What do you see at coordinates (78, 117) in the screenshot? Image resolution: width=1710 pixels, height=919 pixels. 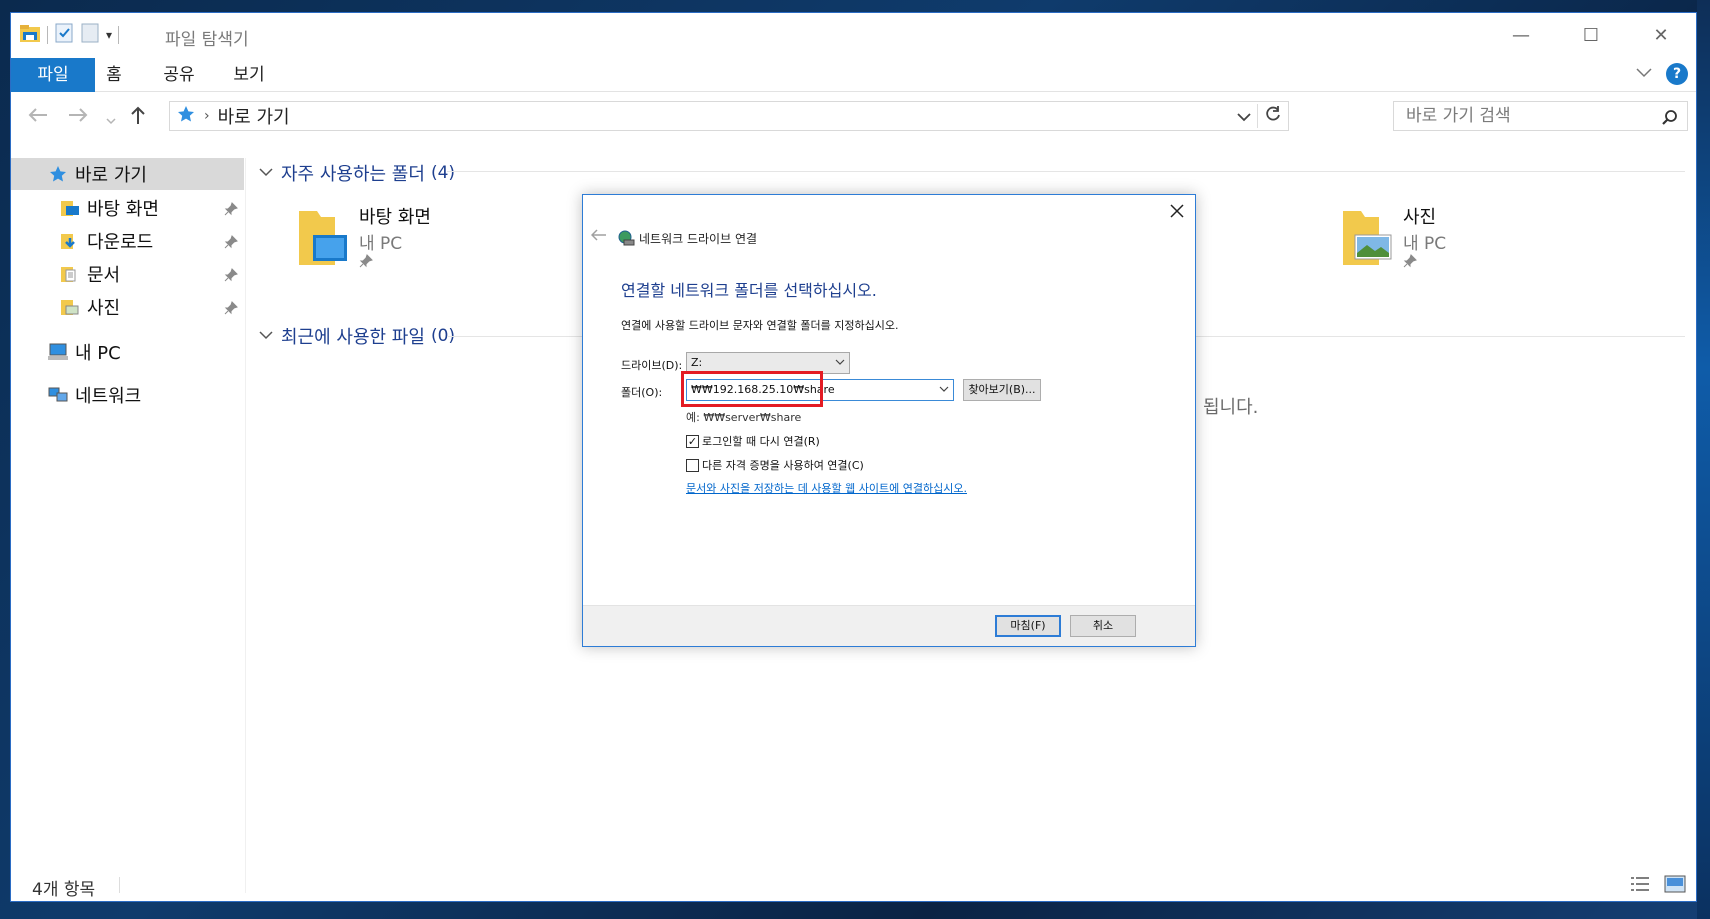 I see `forward-arrow-icon` at bounding box center [78, 117].